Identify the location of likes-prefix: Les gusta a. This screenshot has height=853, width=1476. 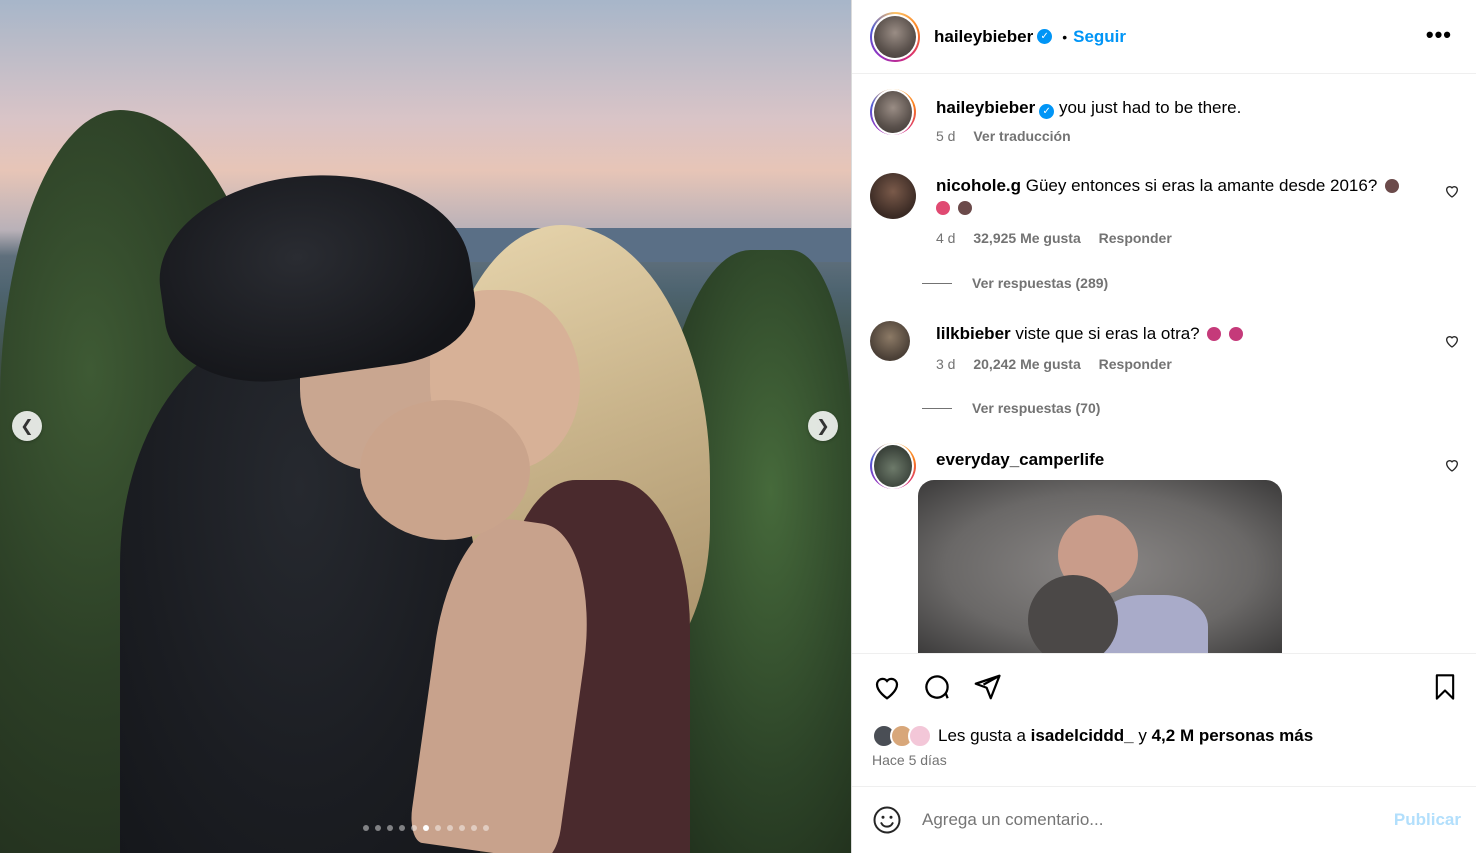
(982, 735).